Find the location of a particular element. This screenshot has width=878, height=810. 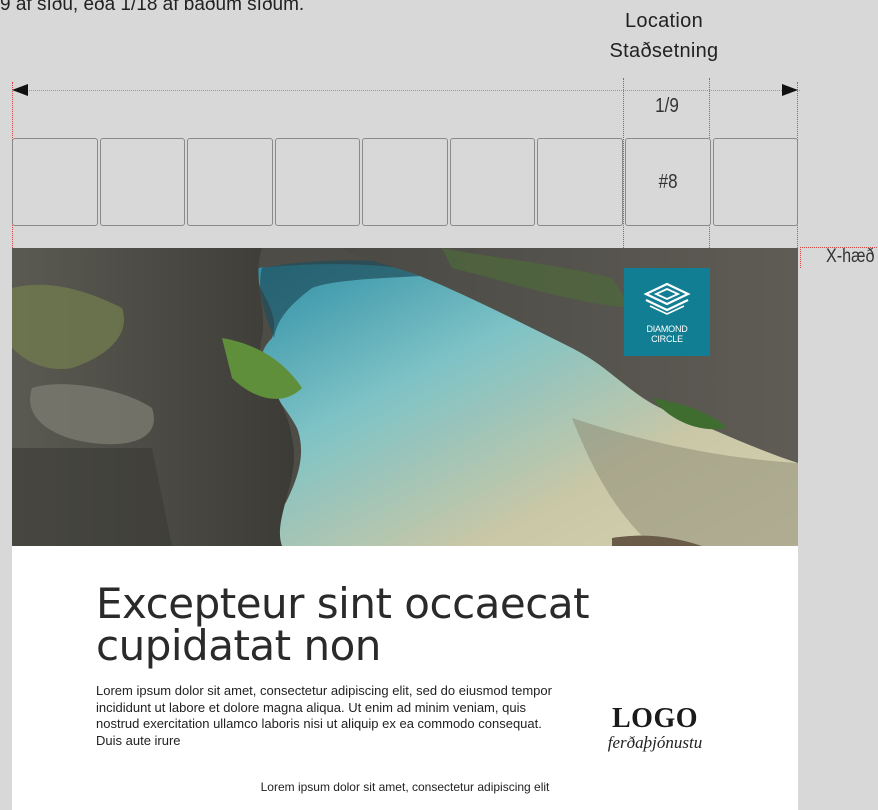

logo-subtitle: ferðaþjónustu is located at coordinates (655, 742).